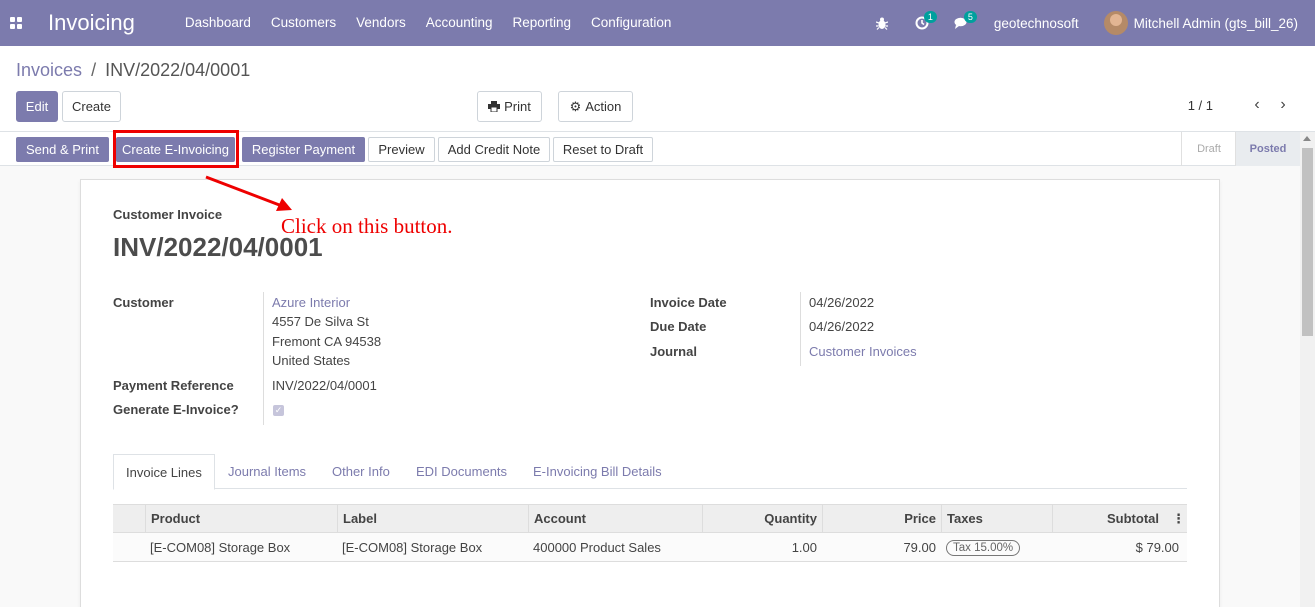 The width and height of the screenshot is (1315, 607). I want to click on address-line-1: 4557 De Silva St, so click(320, 321).